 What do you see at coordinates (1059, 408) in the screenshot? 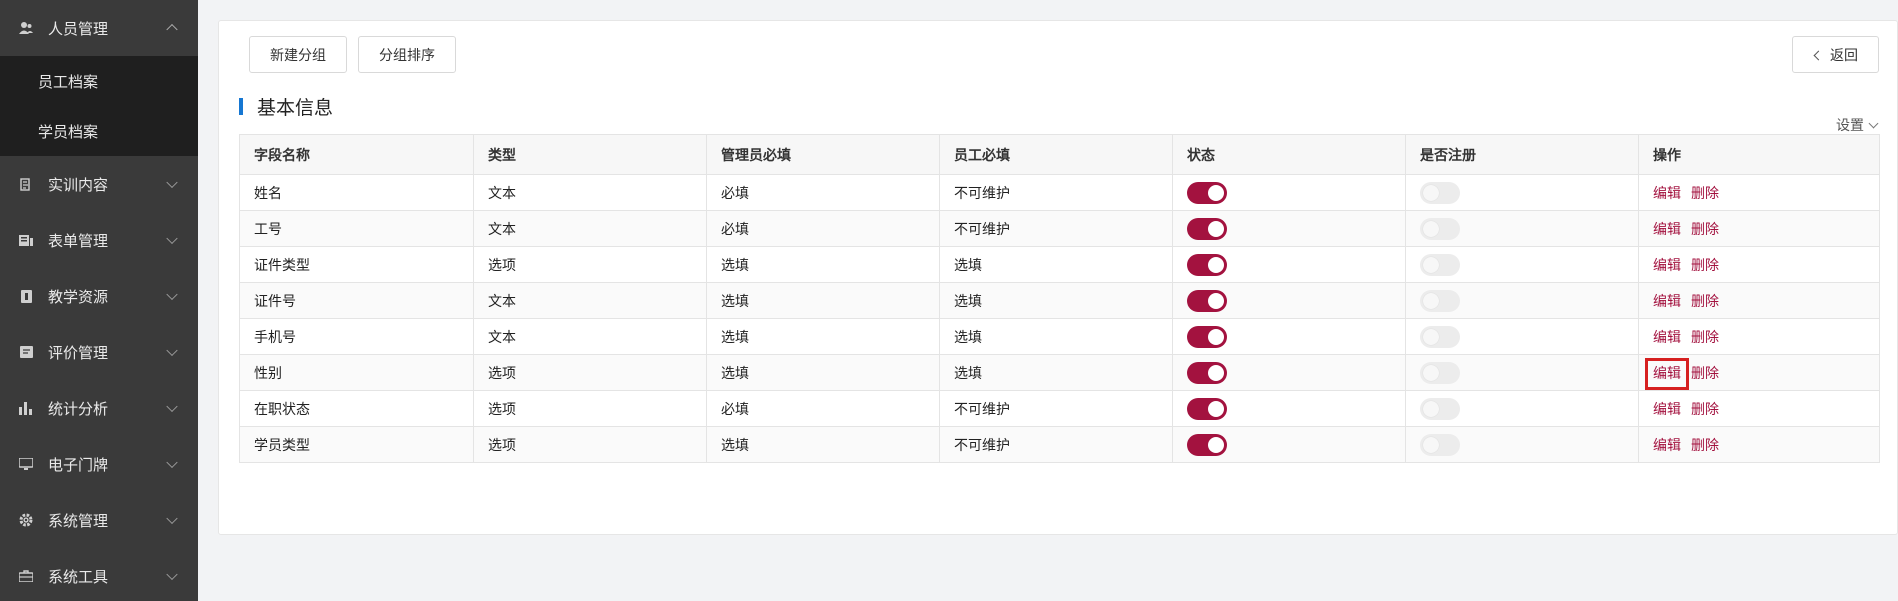
I see `table-row: 在职状态 选项 必填 不可维护 编辑 删除` at bounding box center [1059, 408].